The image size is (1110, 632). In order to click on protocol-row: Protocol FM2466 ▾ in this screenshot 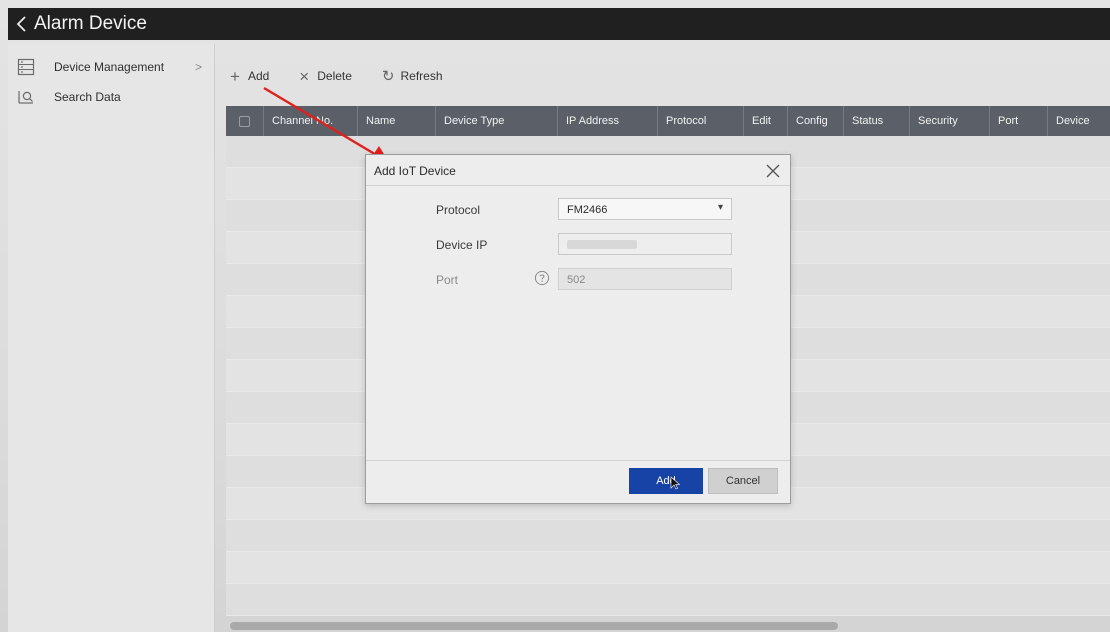, I will do `click(578, 210)`.